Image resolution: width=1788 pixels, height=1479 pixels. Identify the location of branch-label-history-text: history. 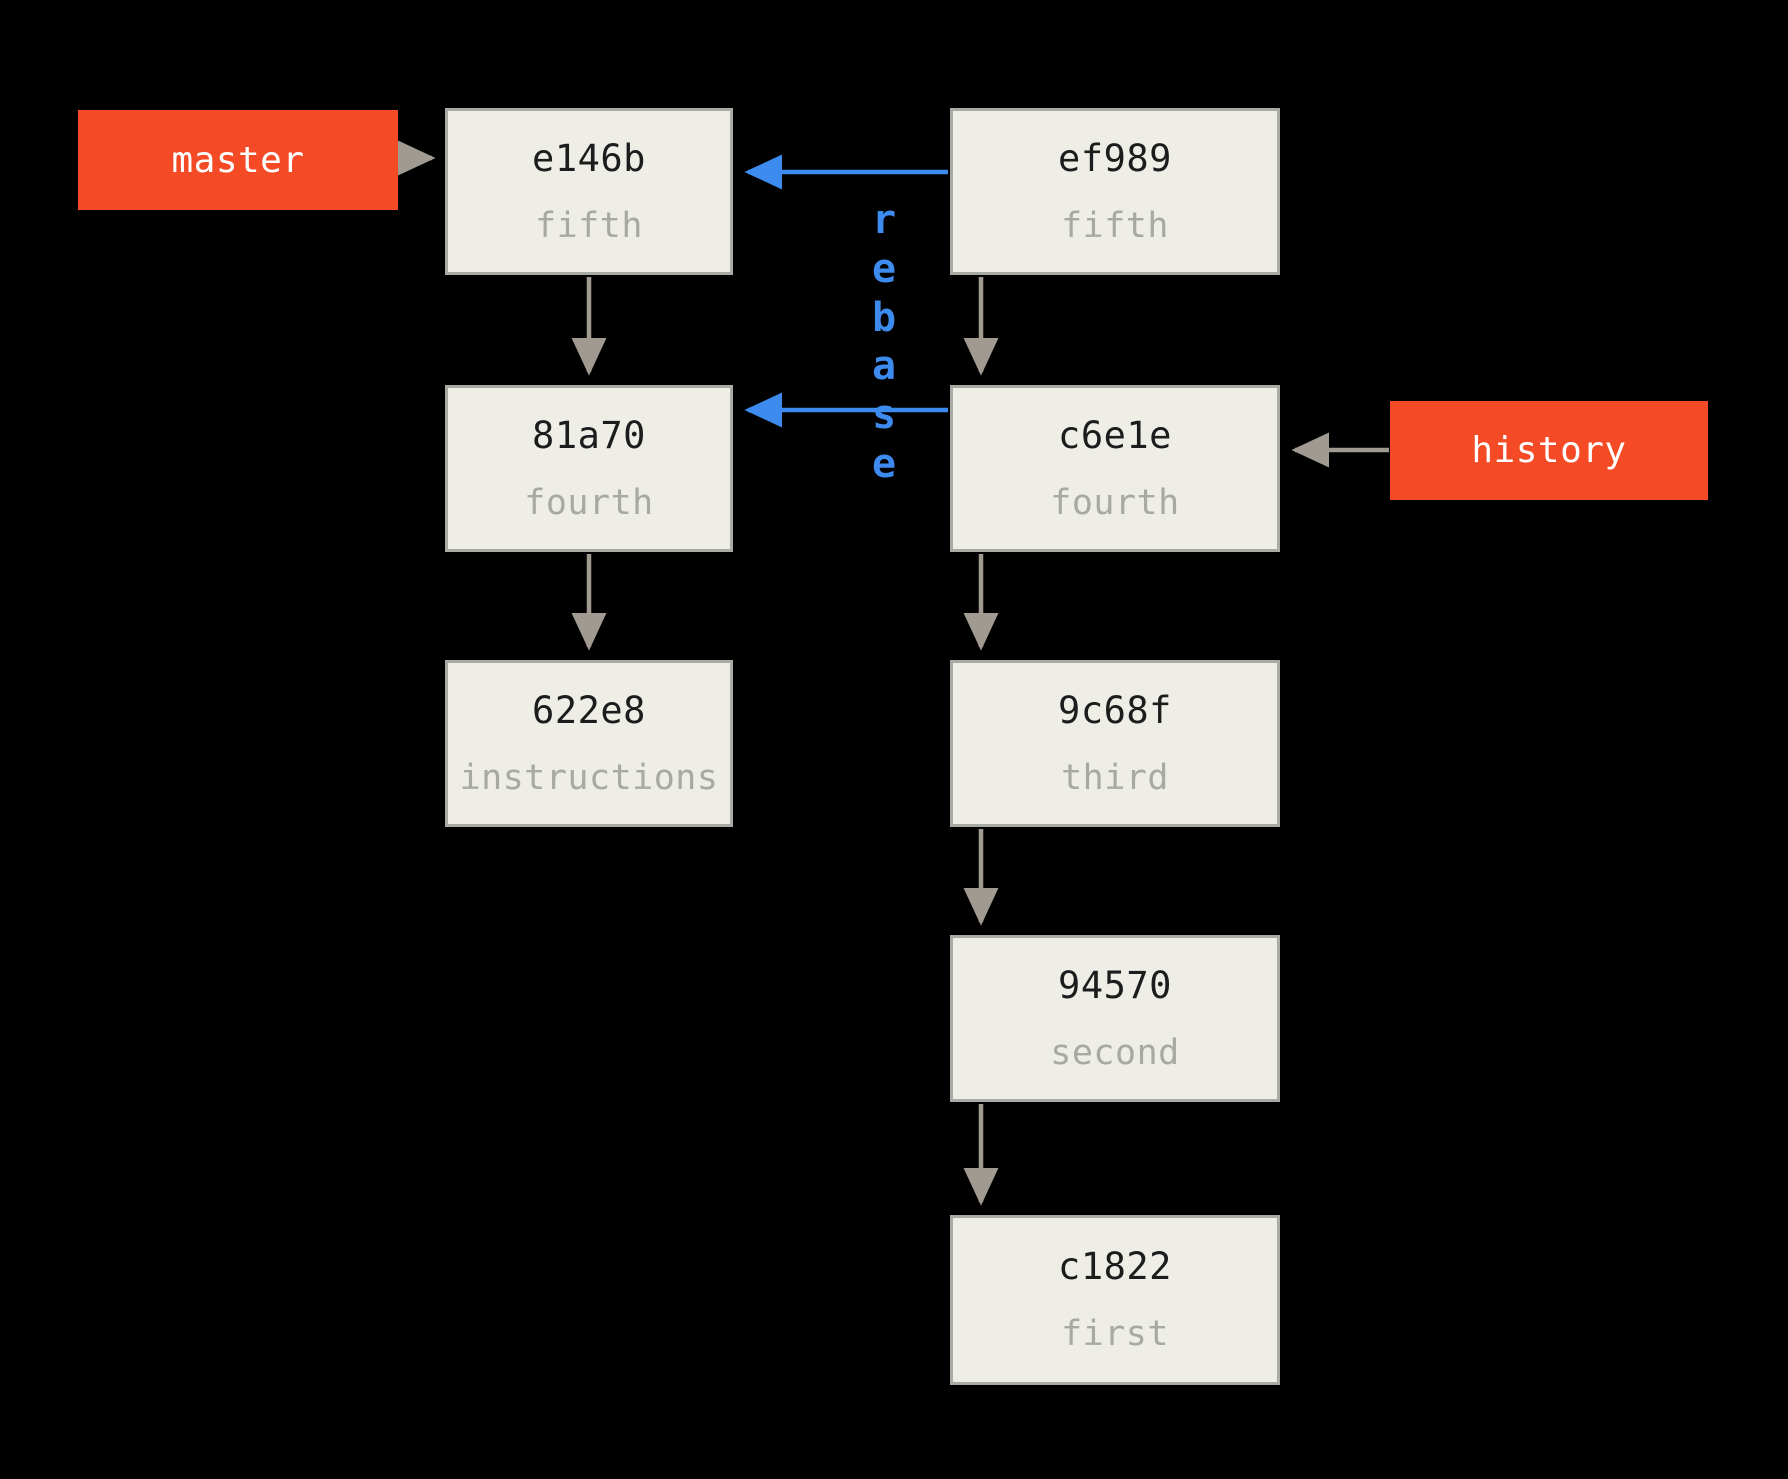
(1549, 450).